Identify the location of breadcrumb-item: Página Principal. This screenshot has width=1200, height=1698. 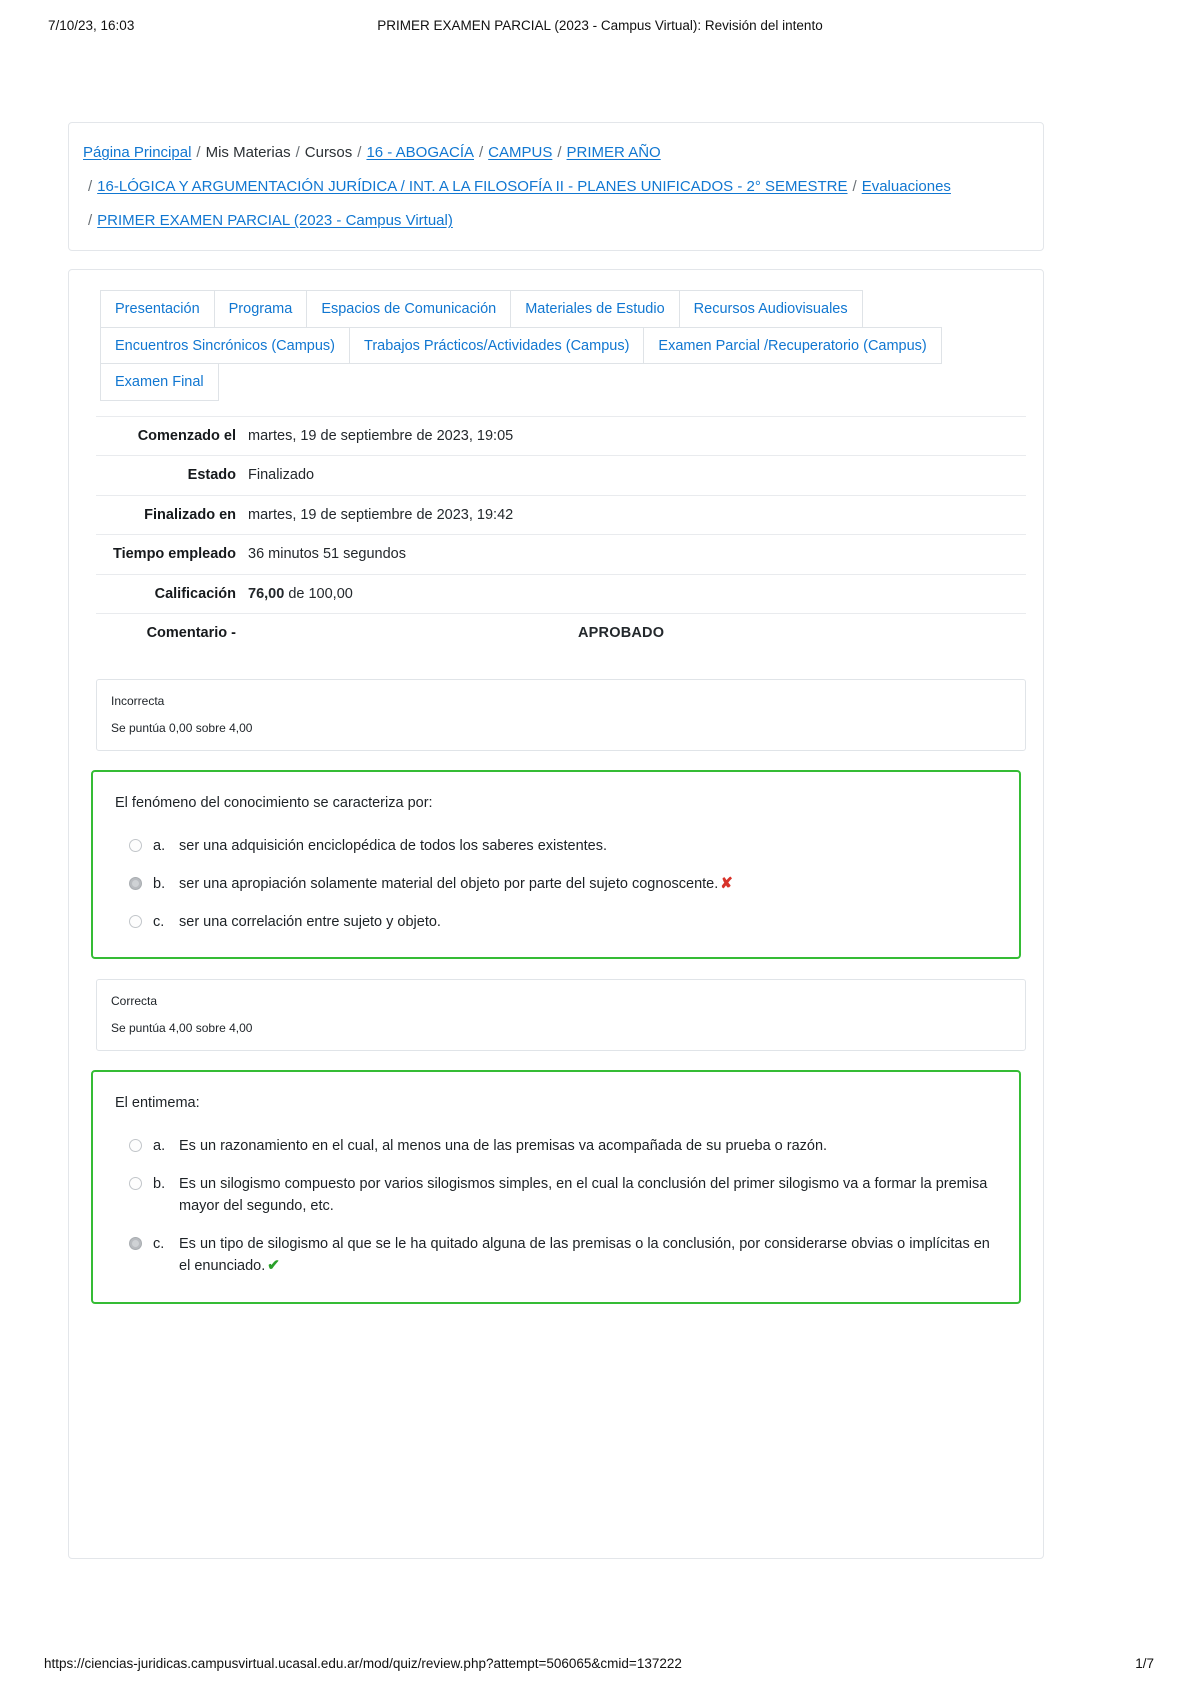
(137, 152).